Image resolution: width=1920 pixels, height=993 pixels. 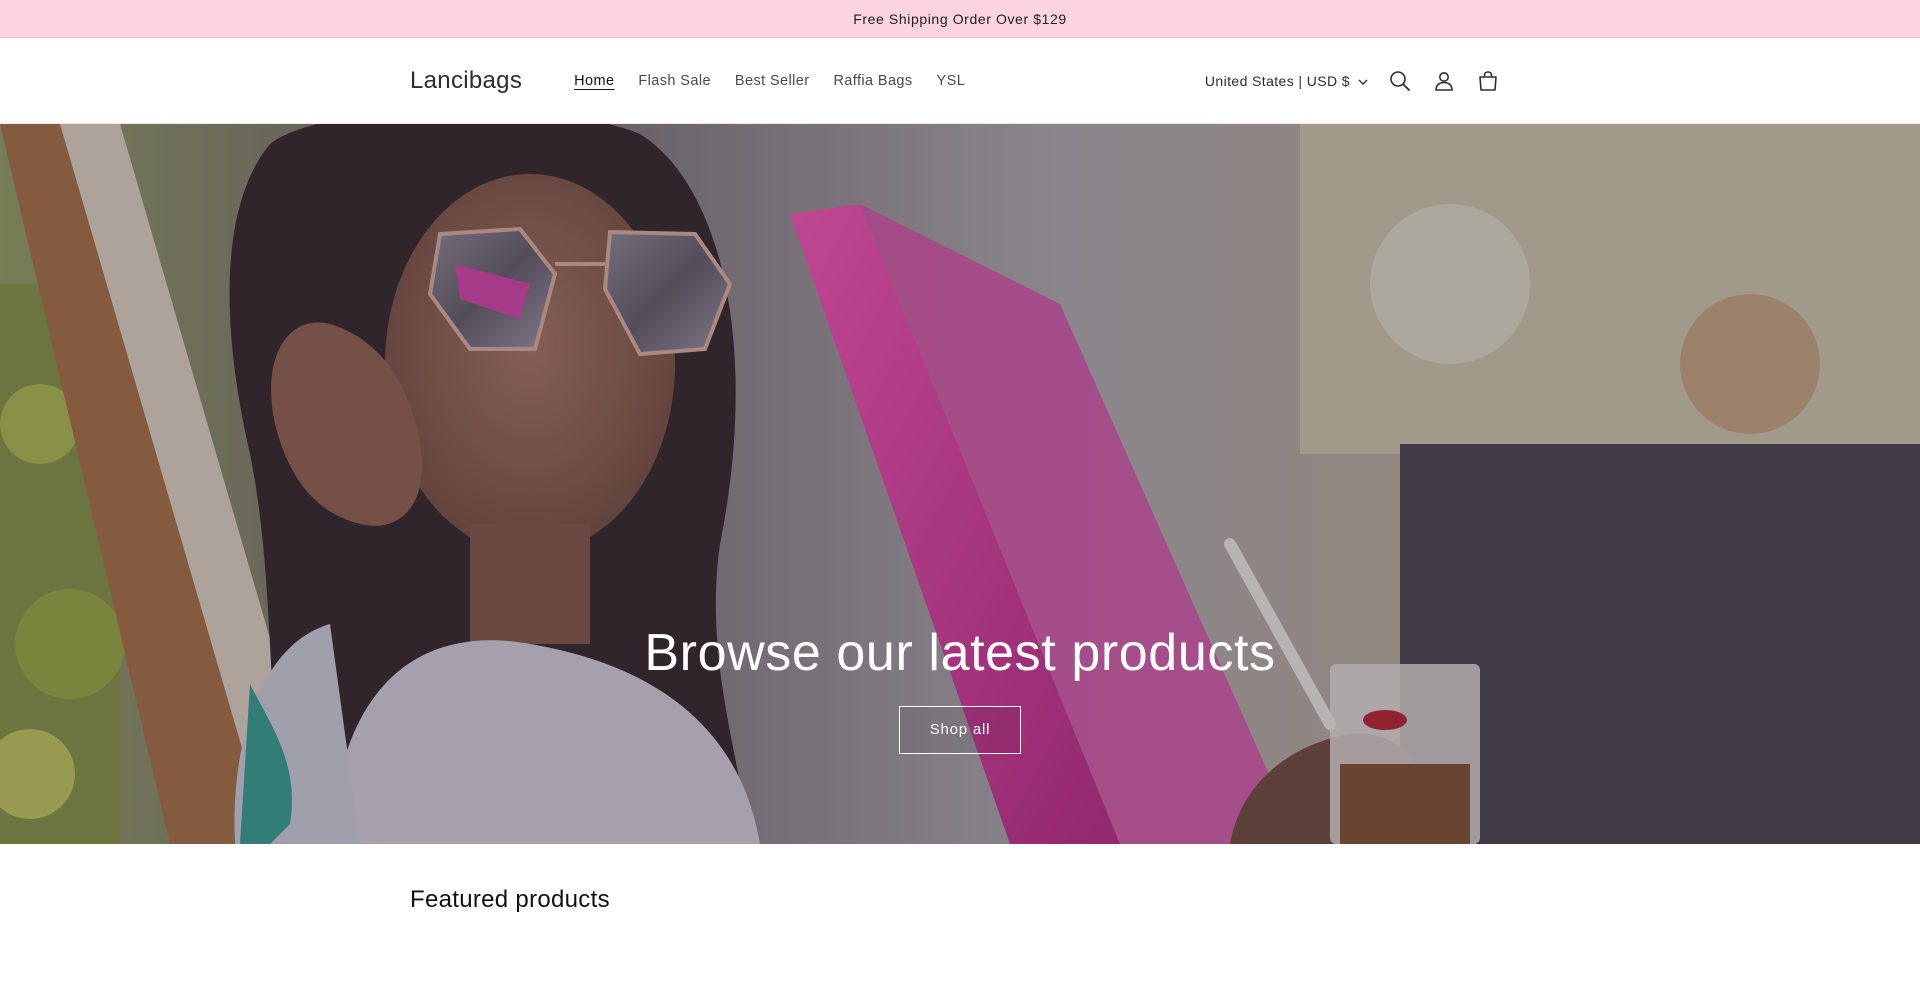 What do you see at coordinates (872, 81) in the screenshot?
I see `nav-item-raffia-bags: Raffia Bags` at bounding box center [872, 81].